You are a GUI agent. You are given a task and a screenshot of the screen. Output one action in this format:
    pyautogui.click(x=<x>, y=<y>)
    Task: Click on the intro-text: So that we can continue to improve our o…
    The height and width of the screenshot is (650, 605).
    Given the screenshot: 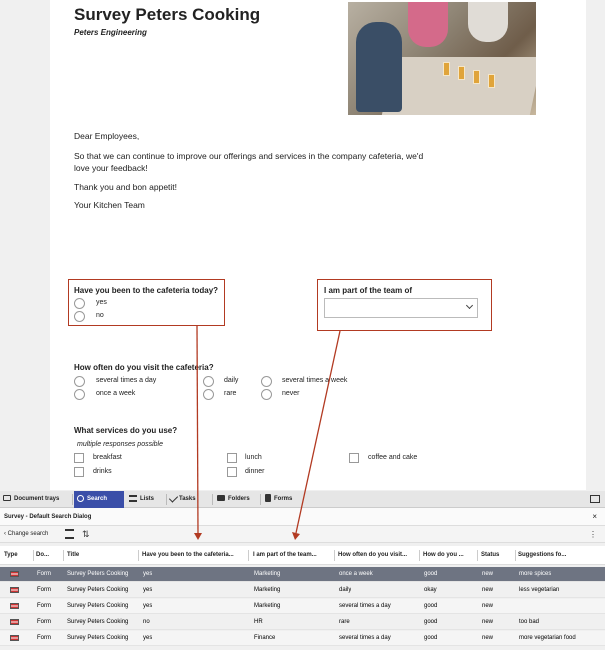 What is the action you would take?
    pyautogui.click(x=249, y=156)
    